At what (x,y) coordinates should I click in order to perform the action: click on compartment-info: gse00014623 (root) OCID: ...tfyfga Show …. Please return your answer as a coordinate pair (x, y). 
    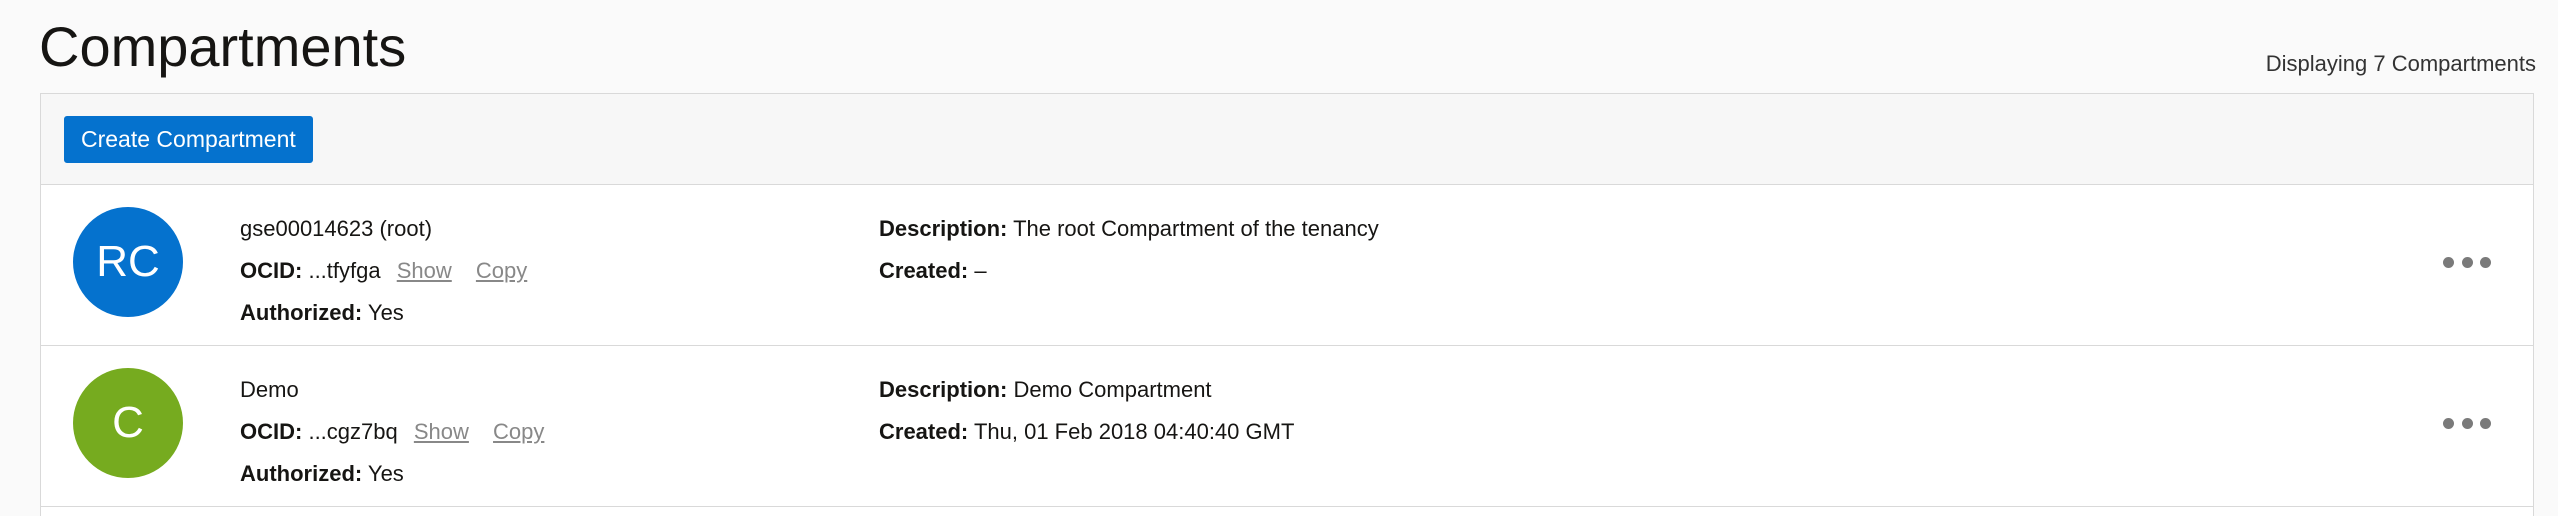
    Looking at the image, I should click on (383, 271).